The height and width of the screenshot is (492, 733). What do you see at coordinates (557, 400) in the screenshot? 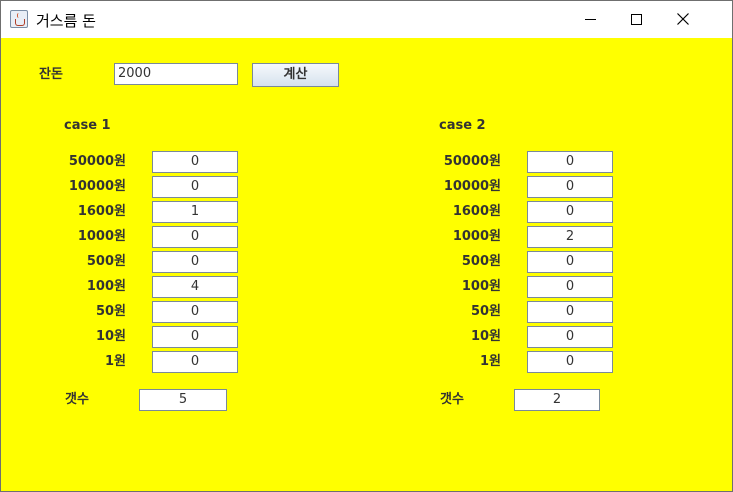
I see `case2-total-field: 2` at bounding box center [557, 400].